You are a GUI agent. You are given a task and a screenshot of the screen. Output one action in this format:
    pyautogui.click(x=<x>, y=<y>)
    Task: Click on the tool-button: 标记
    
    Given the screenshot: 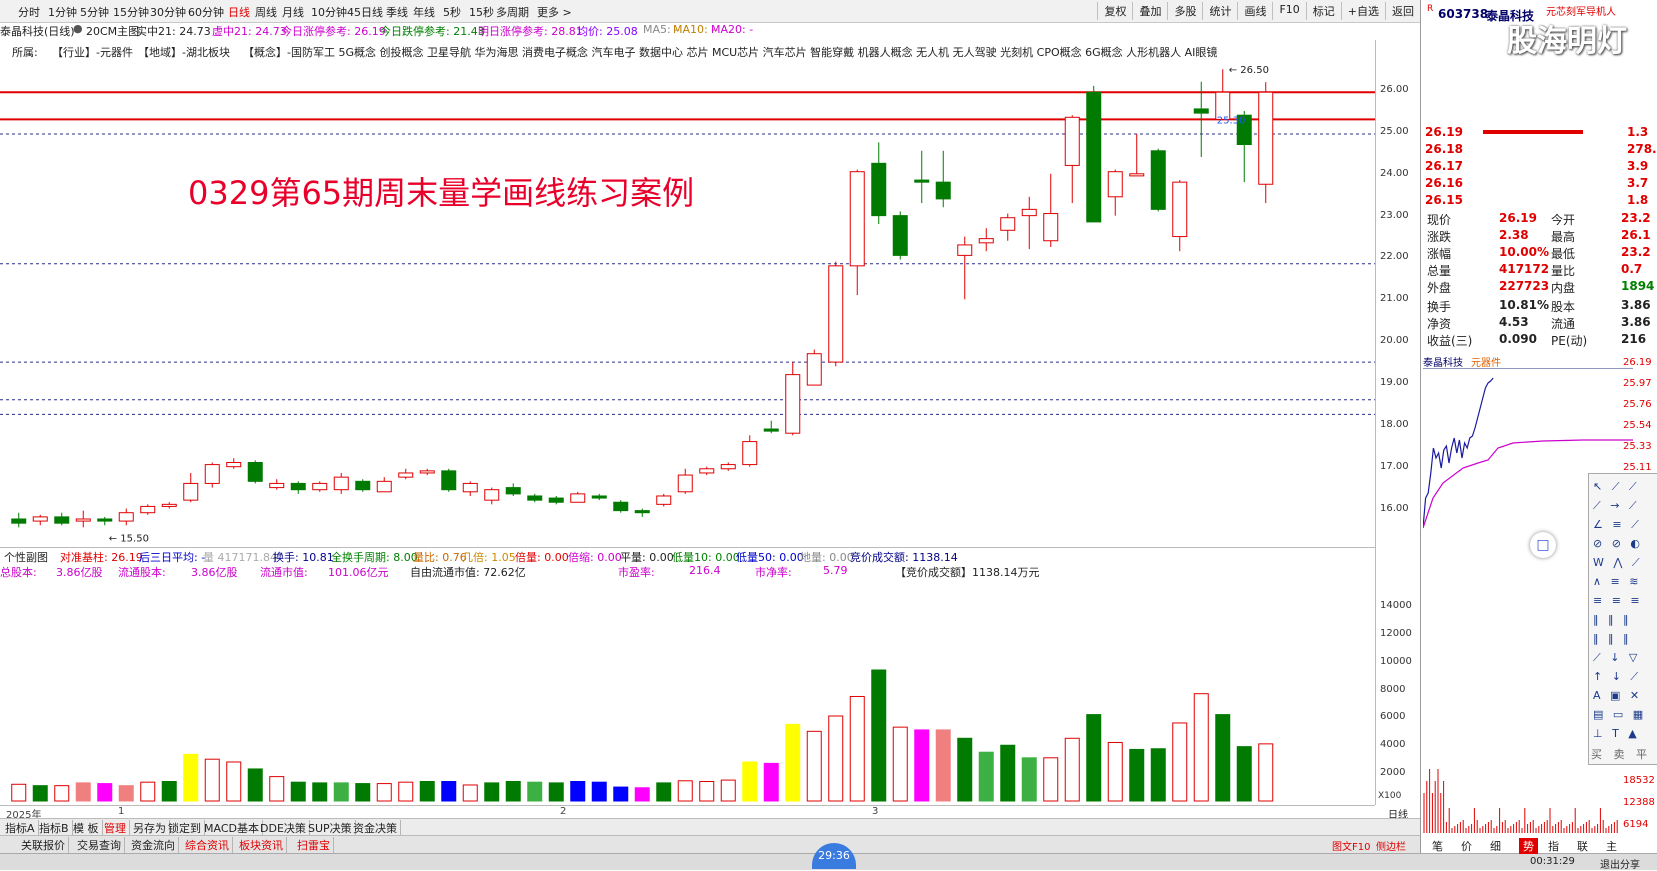 What is the action you would take?
    pyautogui.click(x=1323, y=11)
    